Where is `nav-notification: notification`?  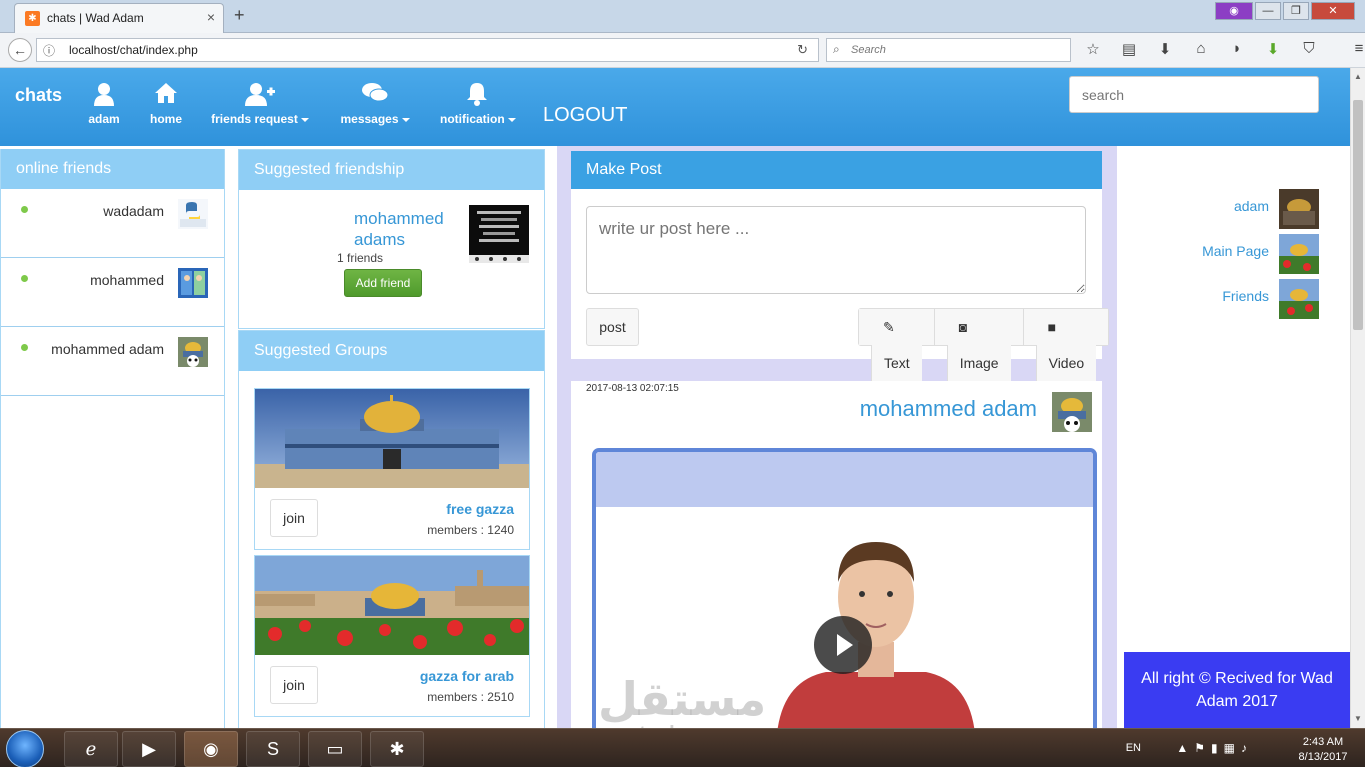 nav-notification: notification is located at coordinates (478, 104).